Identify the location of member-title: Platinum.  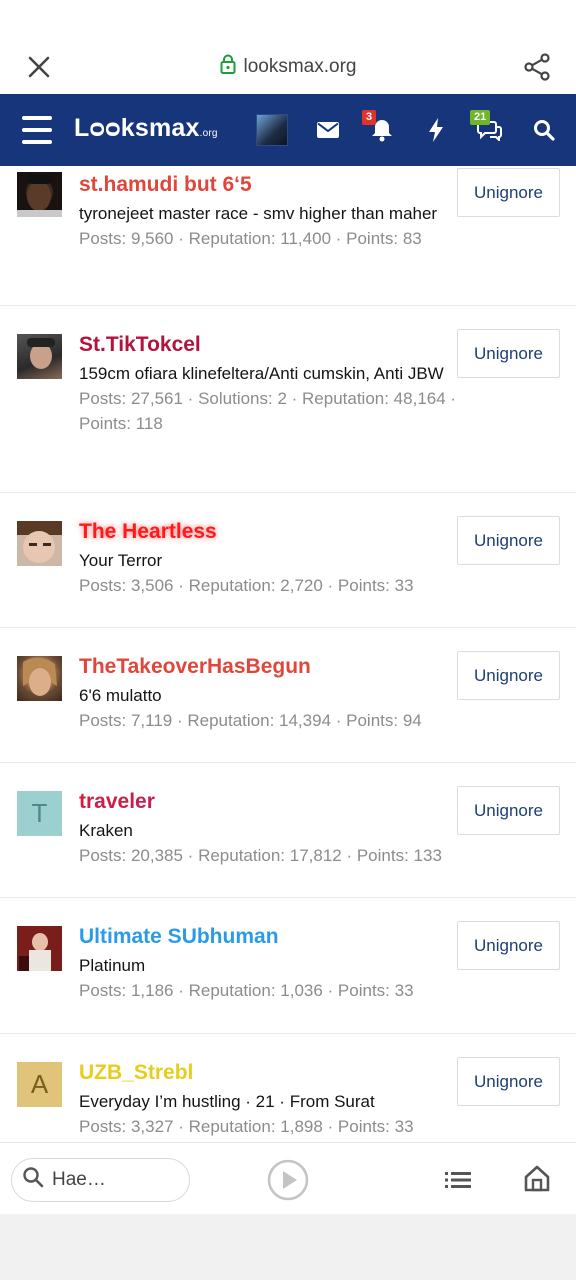
(112, 965).